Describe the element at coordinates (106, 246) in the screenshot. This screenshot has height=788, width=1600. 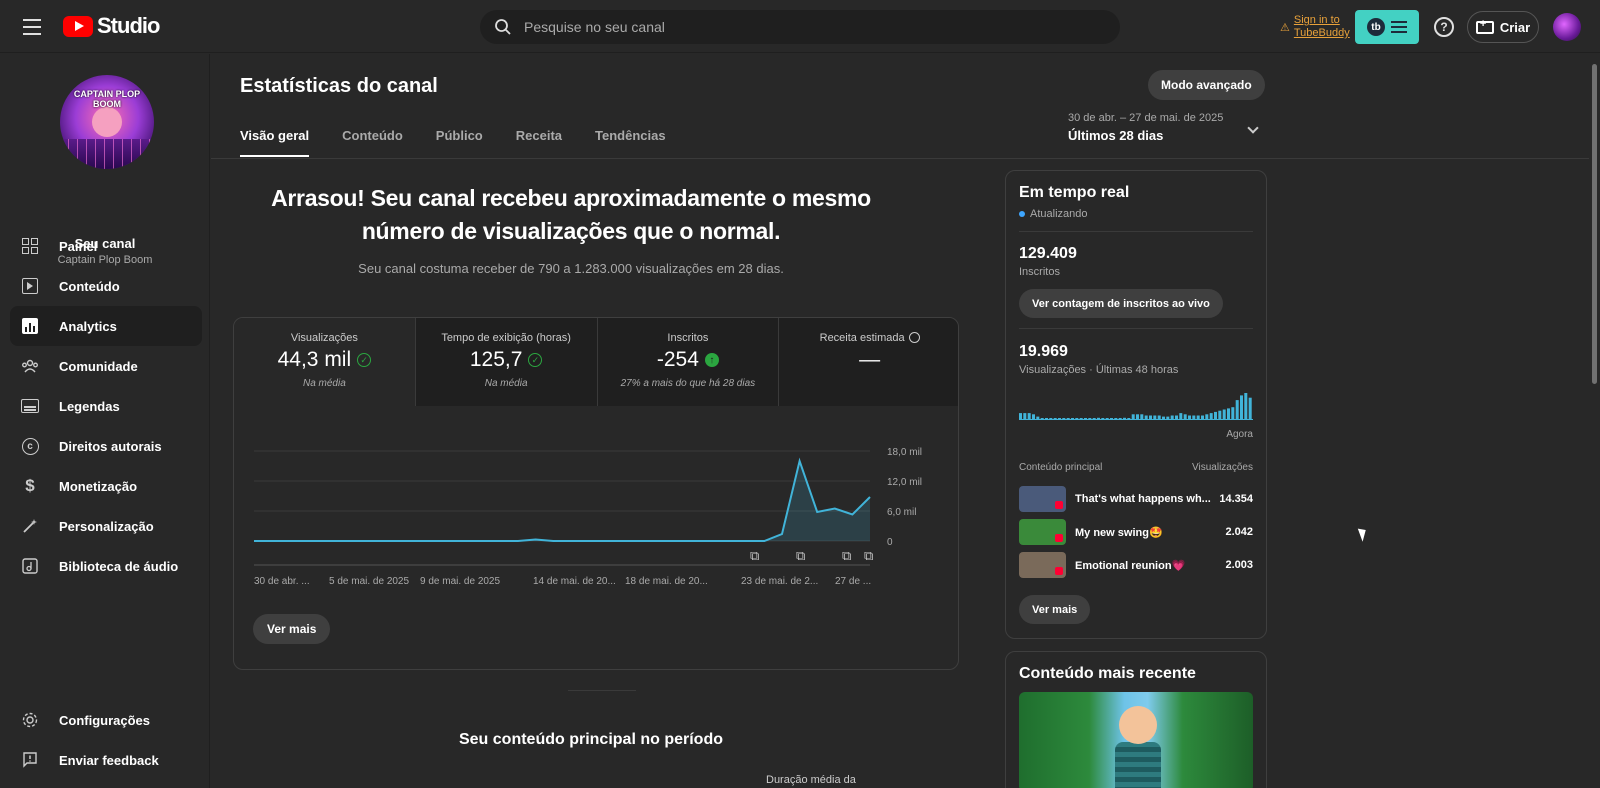
I see `sidebar-item-painel: Painel` at that location.